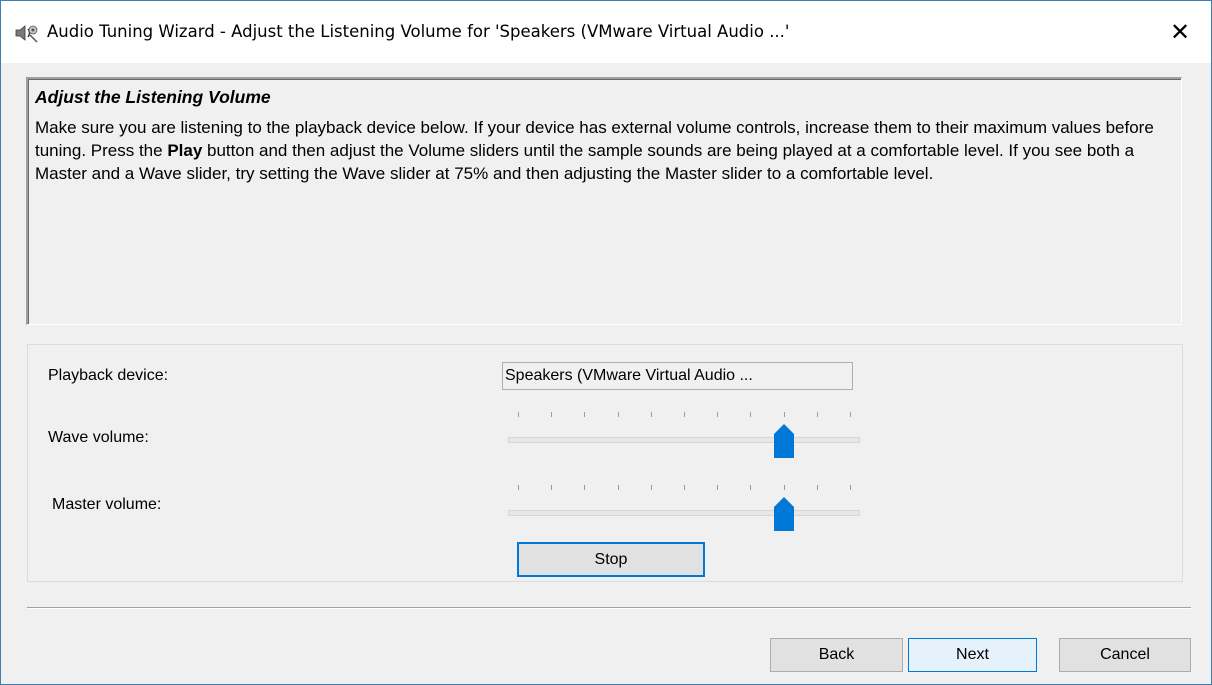  Describe the element at coordinates (684, 440) in the screenshot. I see `wave-volume-track` at that location.